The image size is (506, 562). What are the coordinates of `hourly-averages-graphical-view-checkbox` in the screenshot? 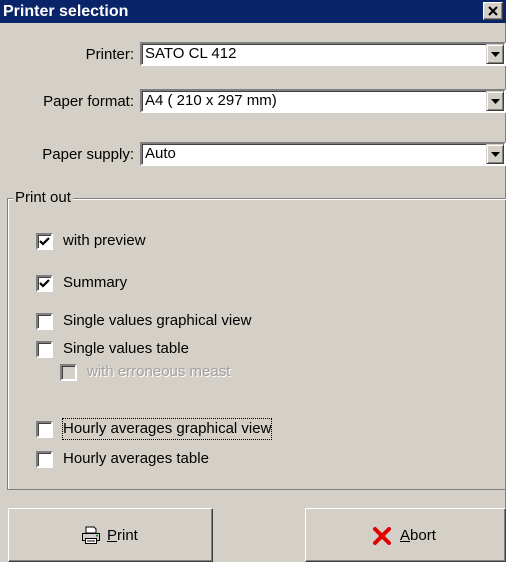 It's located at (44, 429).